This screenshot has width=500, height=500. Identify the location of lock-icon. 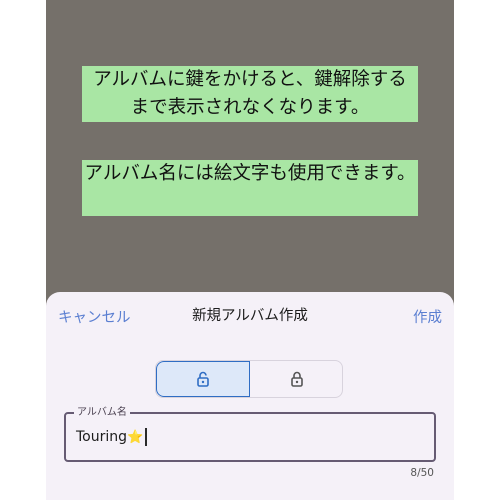
(297, 379).